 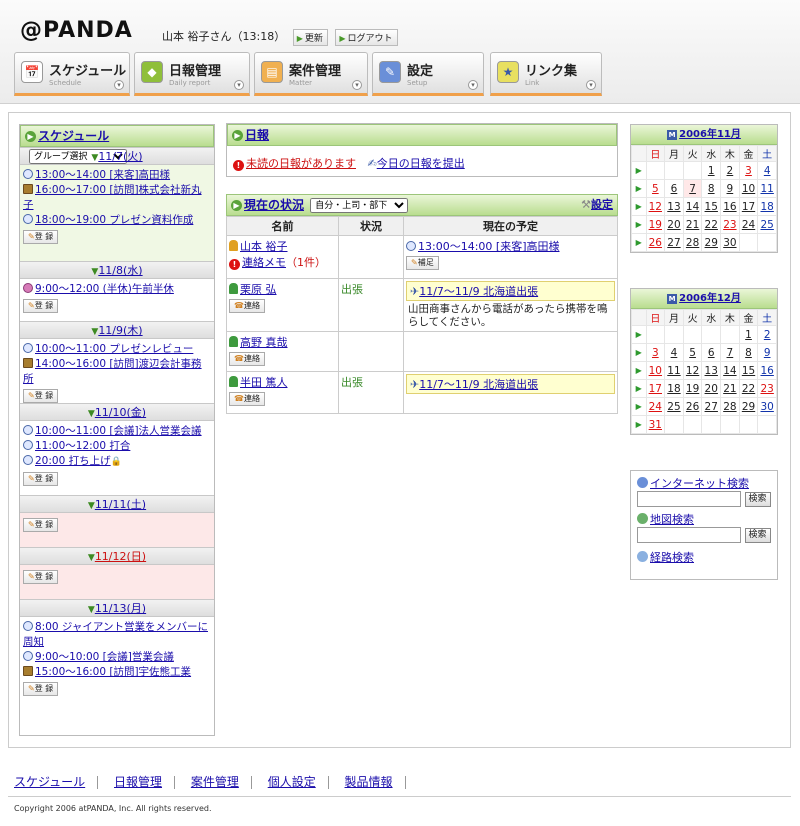 I want to click on tab-link: ★ リンク集 Link ▾, so click(x=546, y=74).